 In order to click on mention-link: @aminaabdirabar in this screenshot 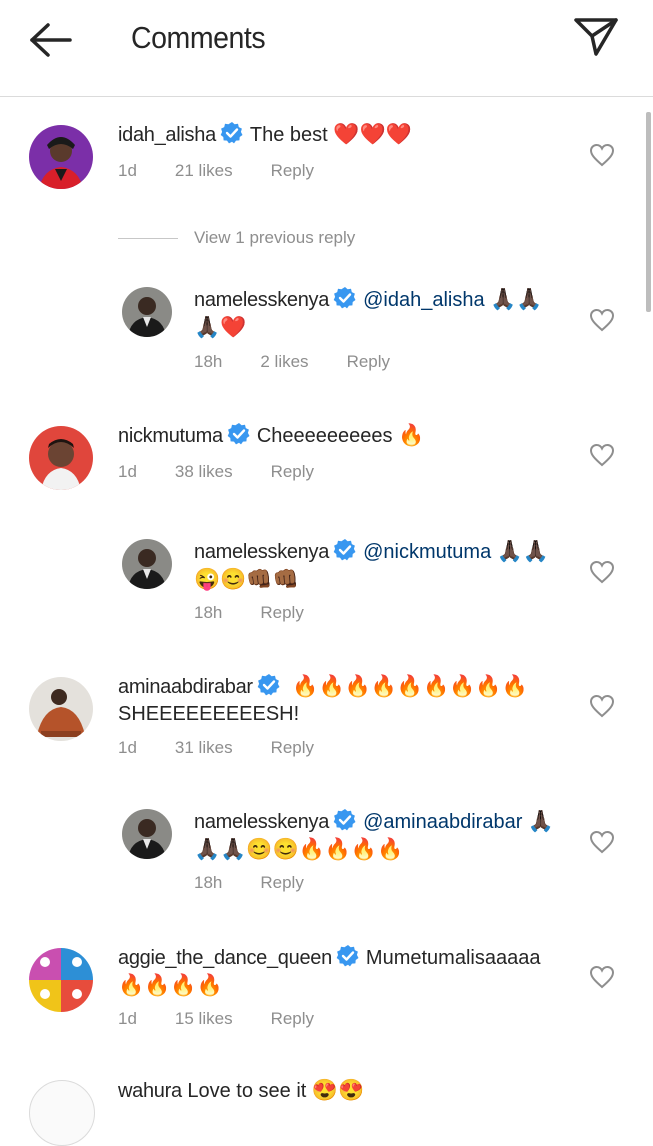, I will do `click(442, 822)`.